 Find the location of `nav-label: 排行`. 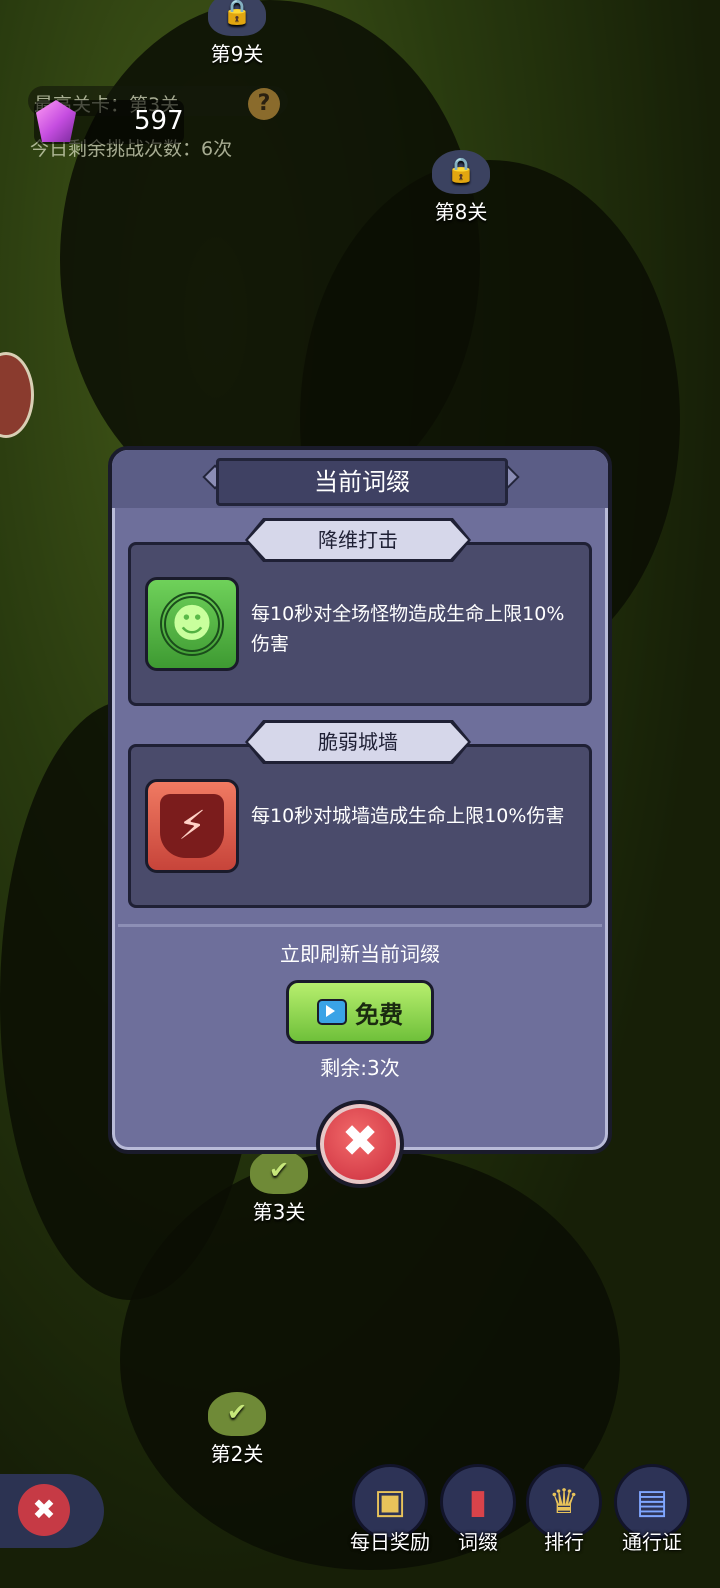

nav-label: 排行 is located at coordinates (564, 1542).